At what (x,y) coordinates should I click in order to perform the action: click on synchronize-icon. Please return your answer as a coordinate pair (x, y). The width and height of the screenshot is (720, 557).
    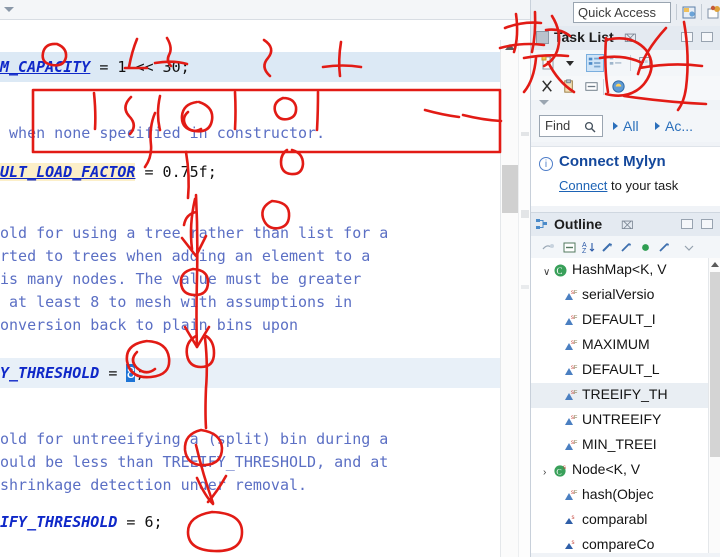
    Looking at the image, I should click on (619, 87).